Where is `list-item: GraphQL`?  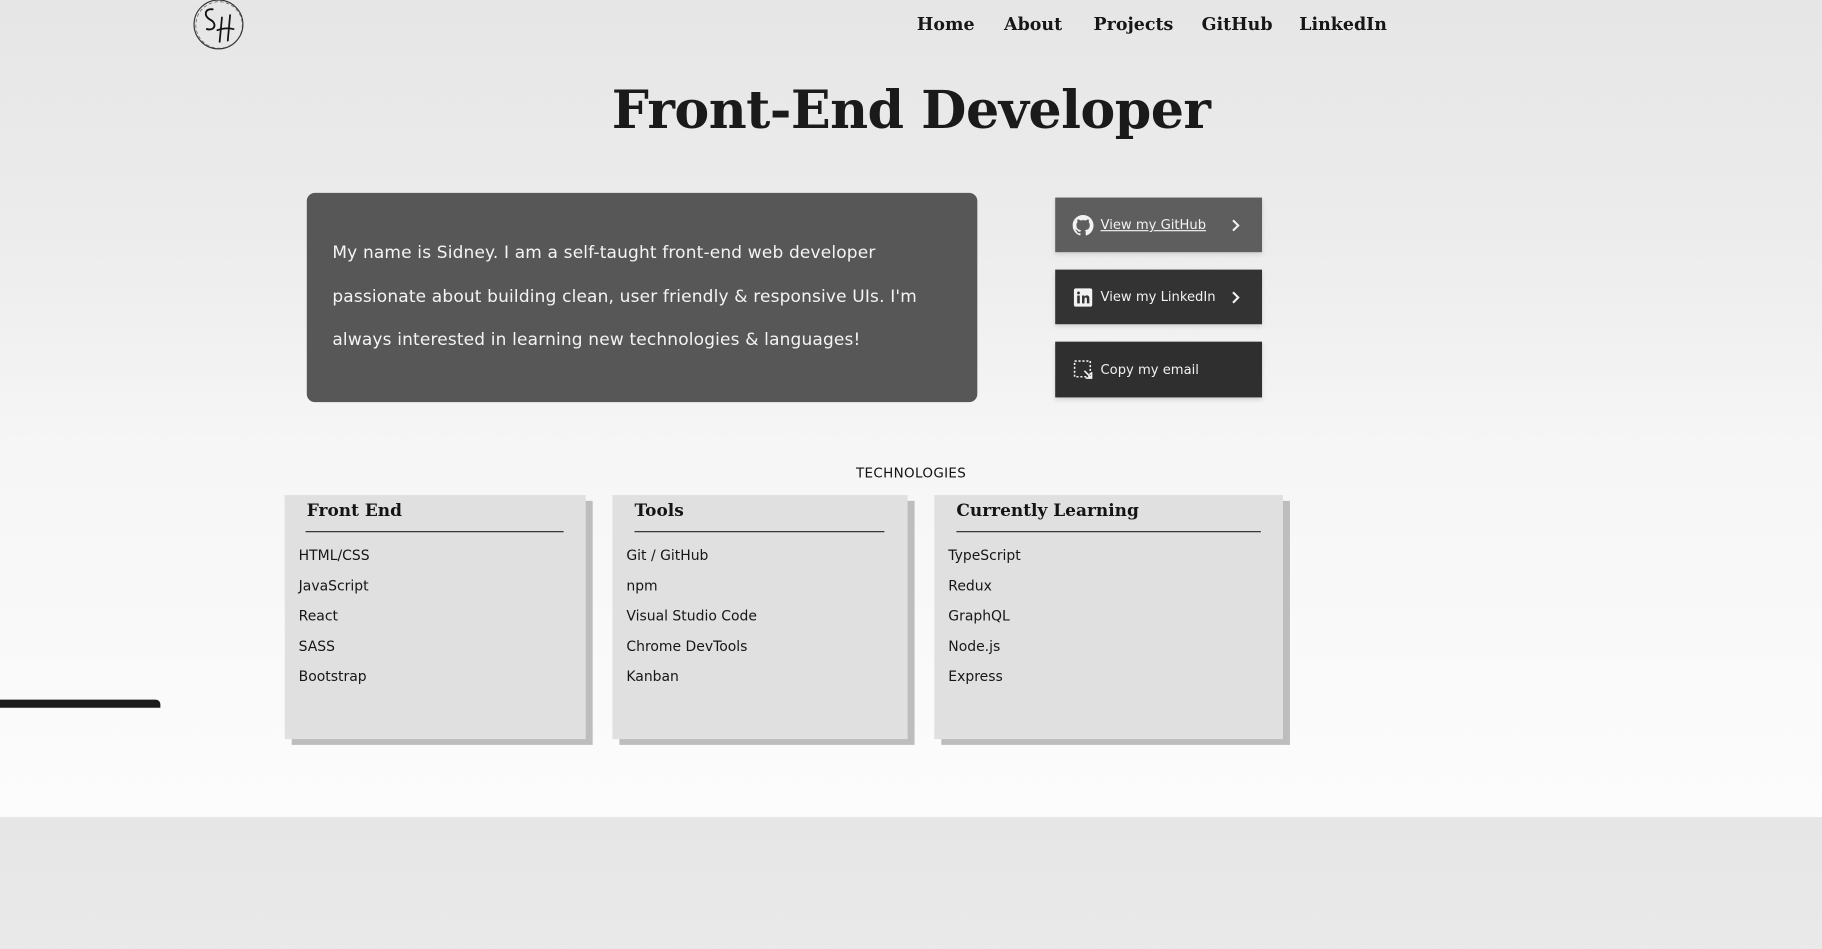
list-item: GraphQL is located at coordinates (979, 616).